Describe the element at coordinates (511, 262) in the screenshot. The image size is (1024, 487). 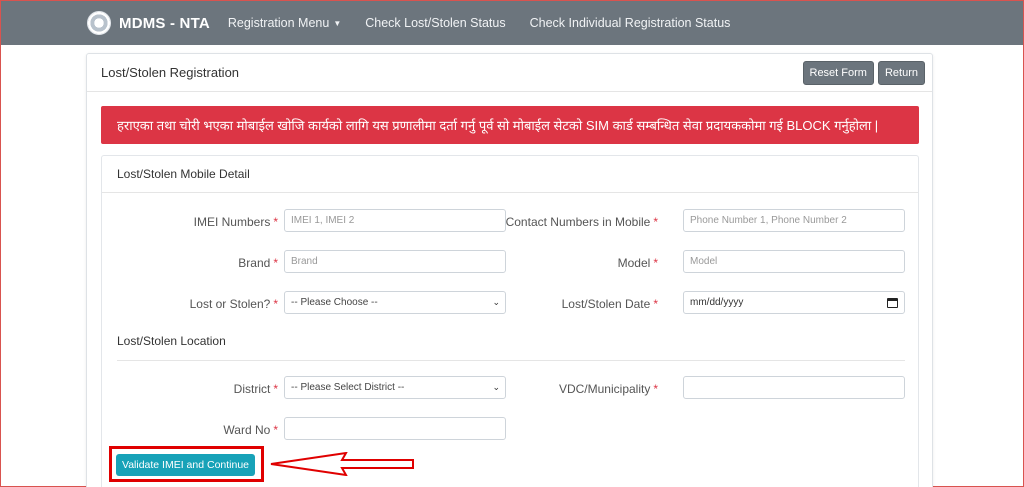
I see `form-row-brand-model: Brand * Brand Model * Model` at that location.